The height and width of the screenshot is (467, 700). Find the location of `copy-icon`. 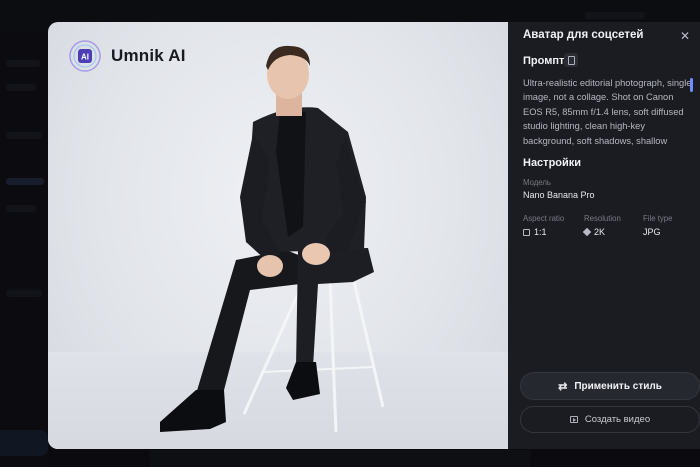

copy-icon is located at coordinates (571, 60).